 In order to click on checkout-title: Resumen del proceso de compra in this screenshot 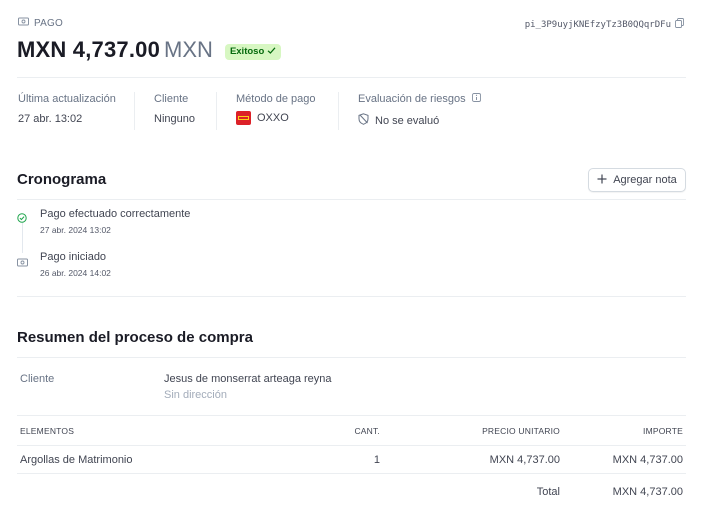, I will do `click(135, 337)`.